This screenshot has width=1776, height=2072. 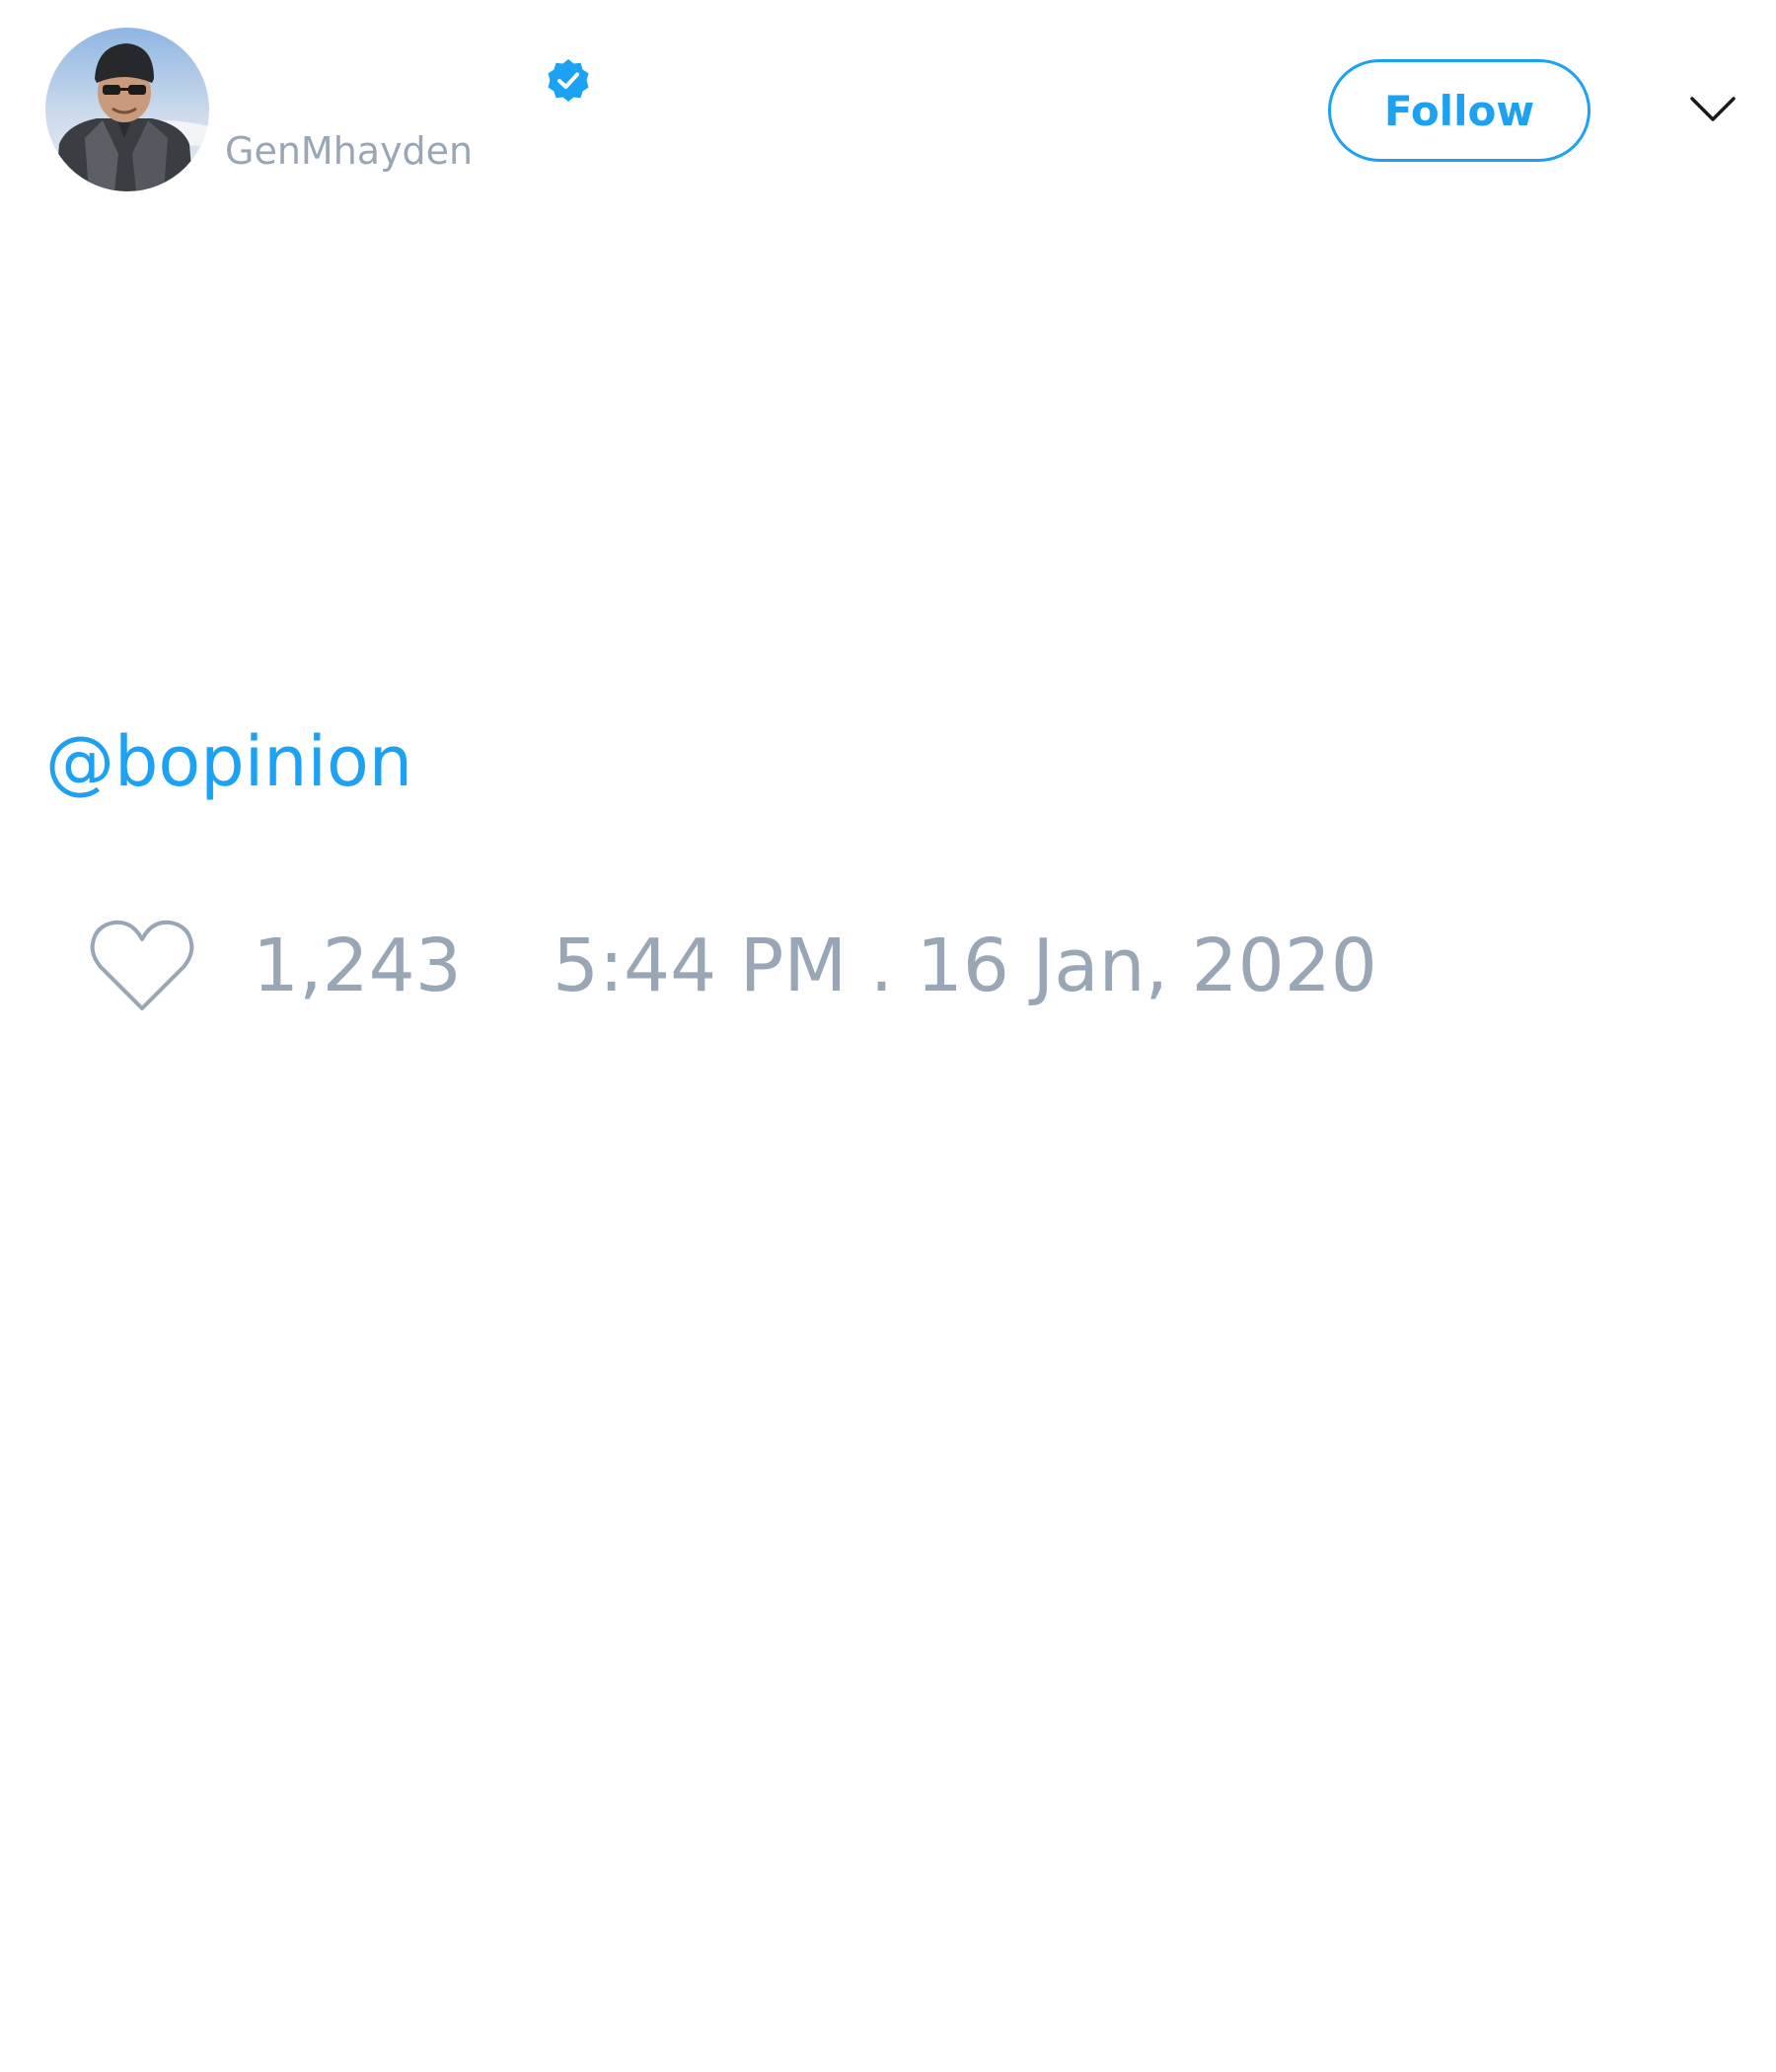 I want to click on avatar, so click(x=127, y=110).